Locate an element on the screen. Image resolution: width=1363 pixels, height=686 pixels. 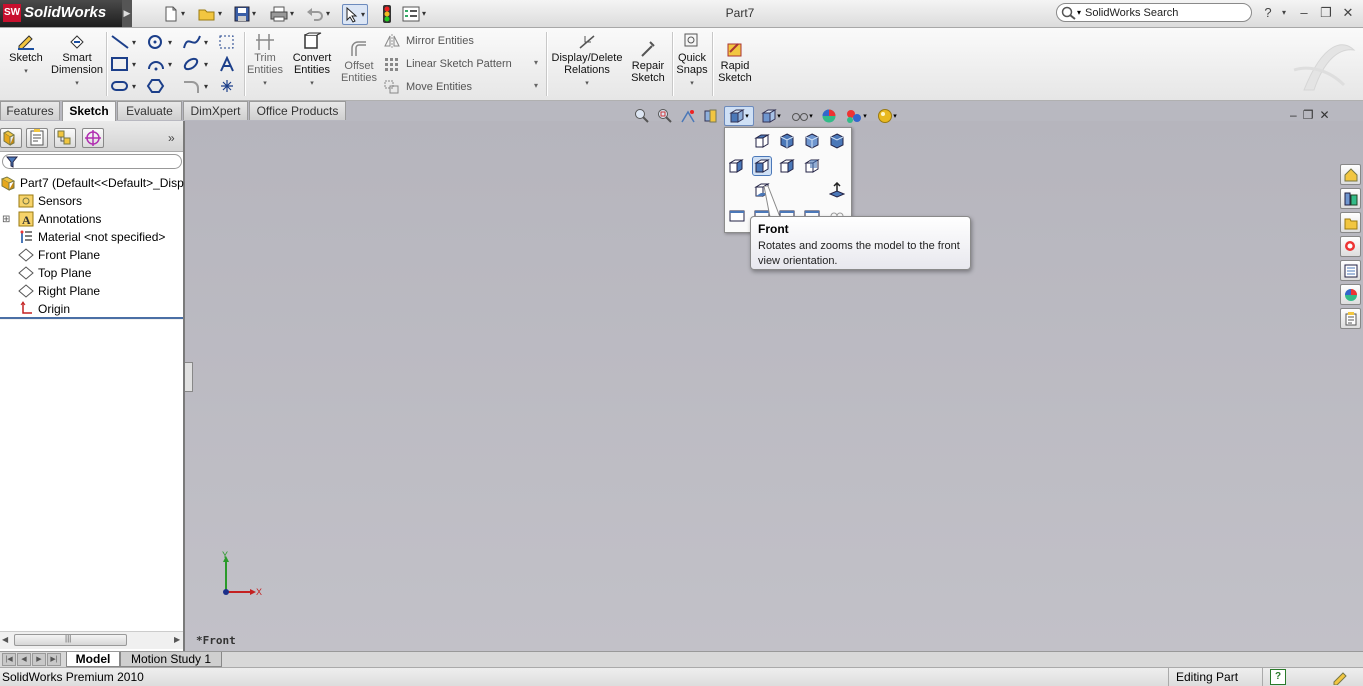
next-tab-button: ▶ is located at coordinates (39, 659).